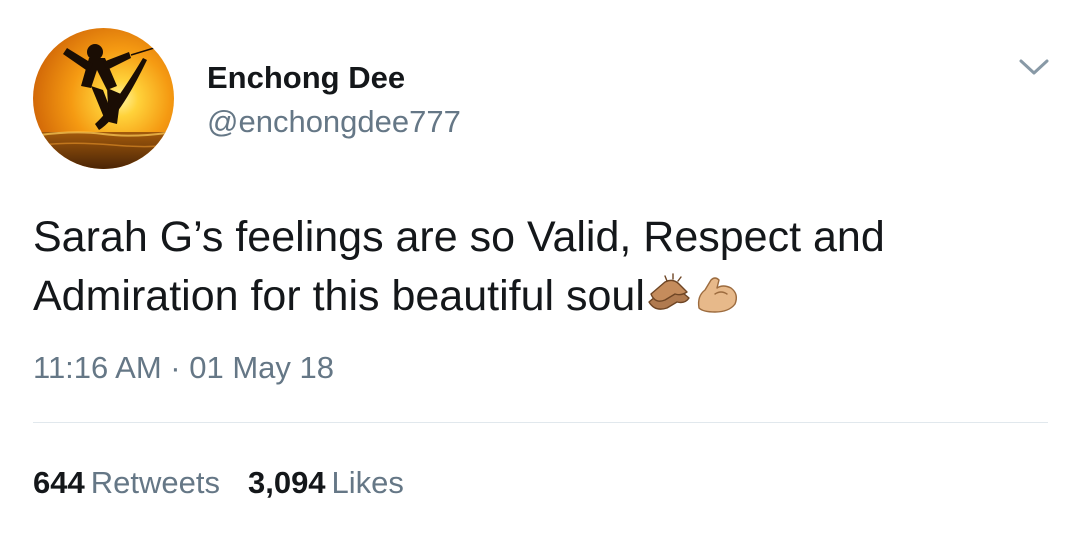  I want to click on likes-count: 3,094, so click(286, 482).